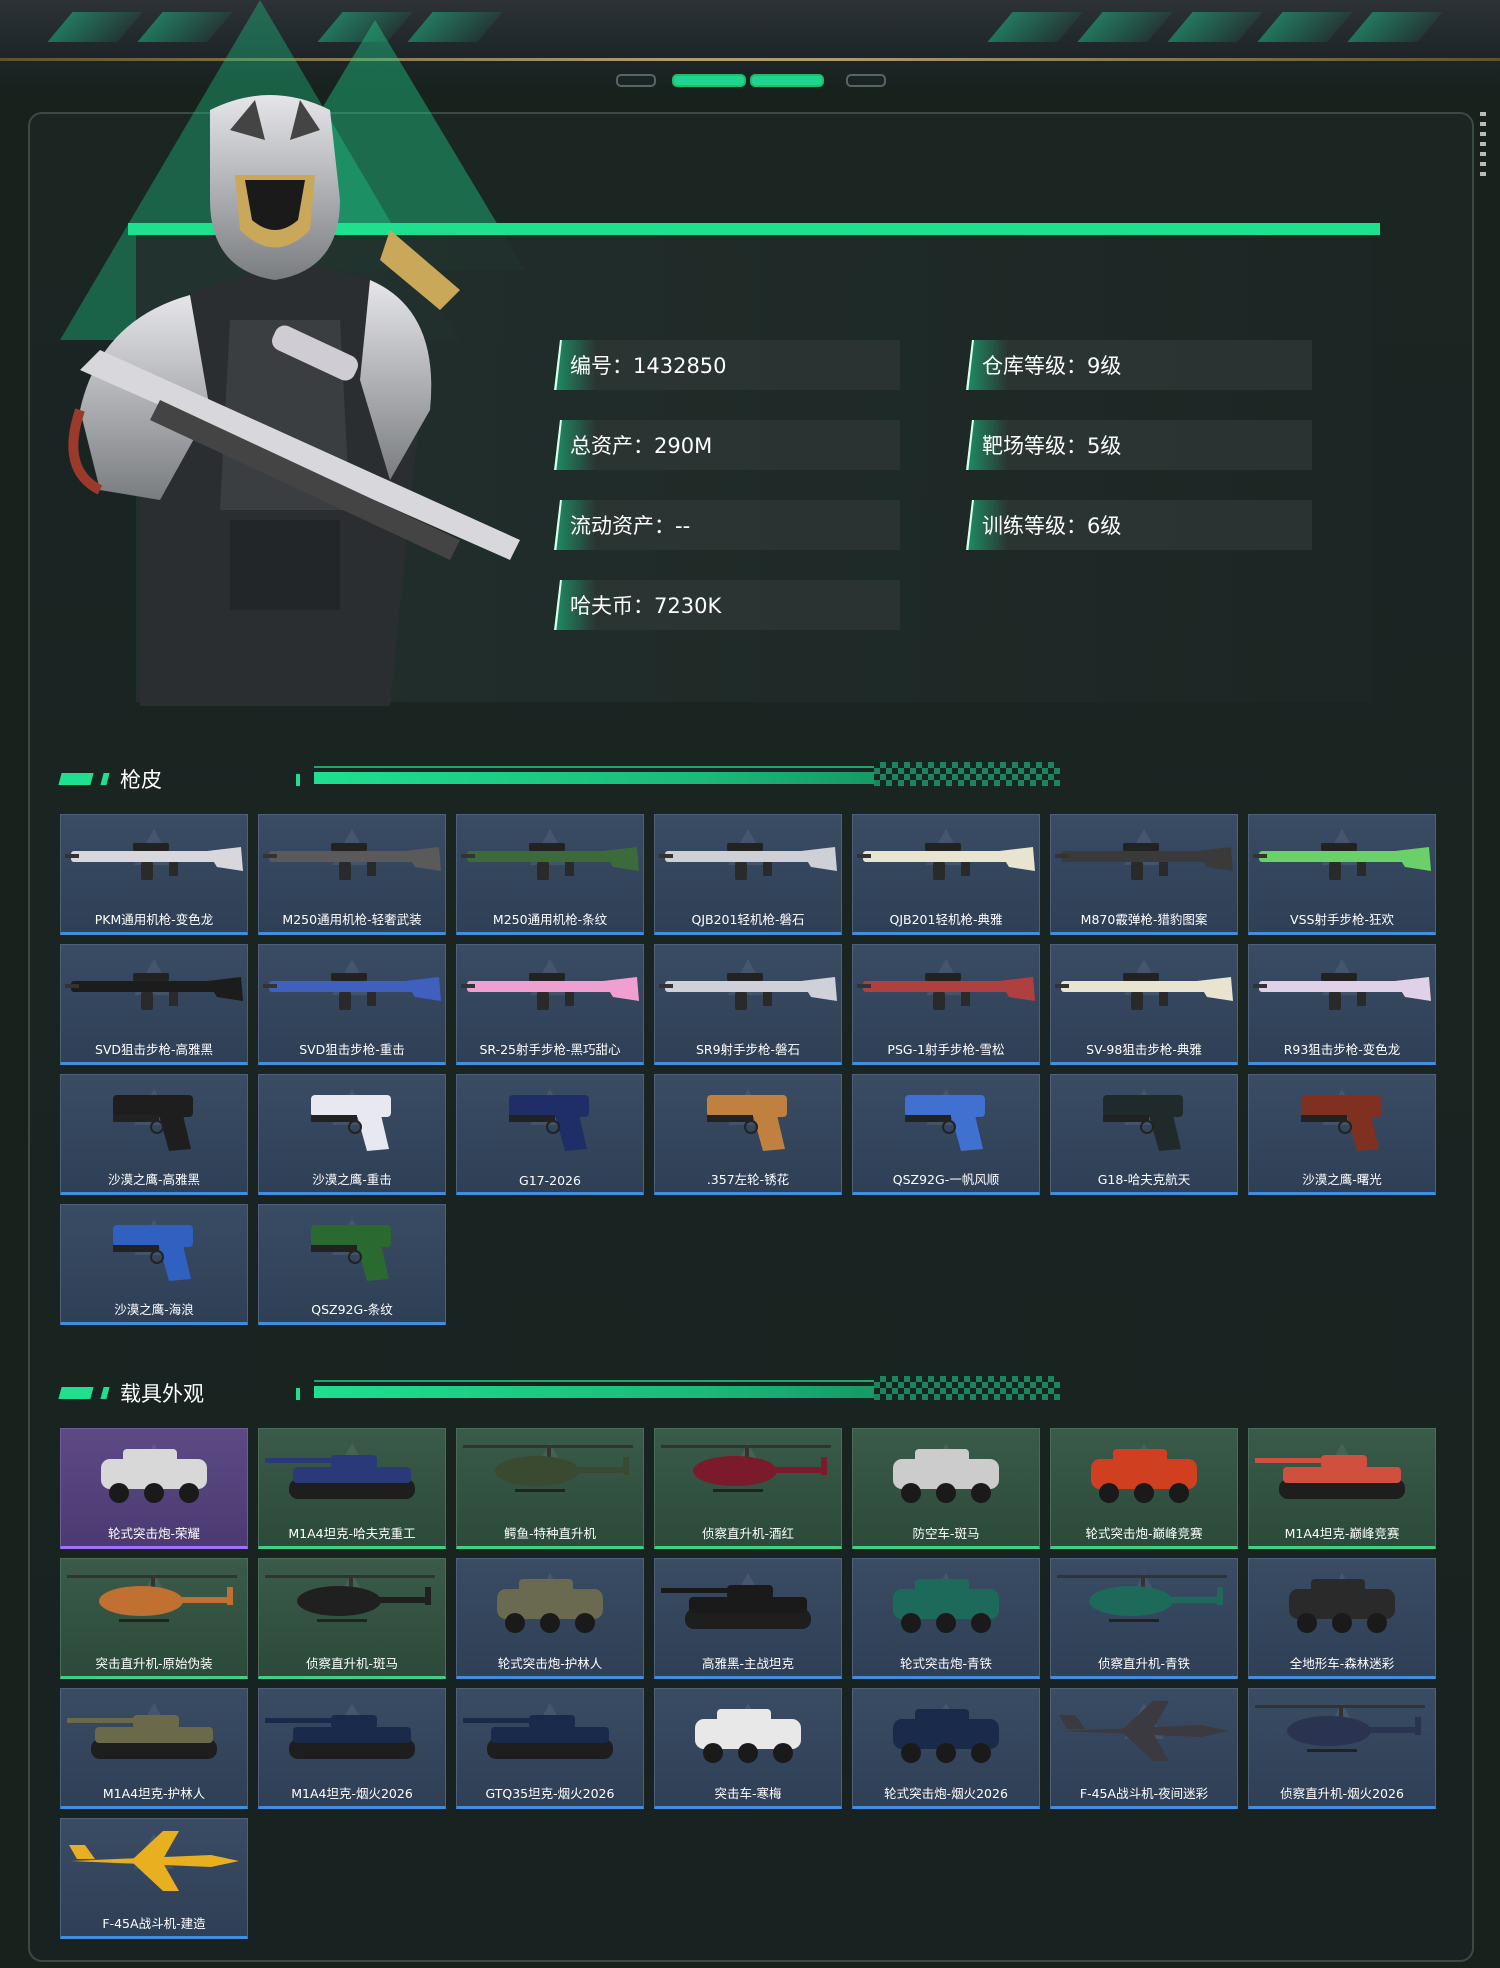  I want to click on gun-skin-name: QJB201轻机枪-磐石, so click(748, 919).